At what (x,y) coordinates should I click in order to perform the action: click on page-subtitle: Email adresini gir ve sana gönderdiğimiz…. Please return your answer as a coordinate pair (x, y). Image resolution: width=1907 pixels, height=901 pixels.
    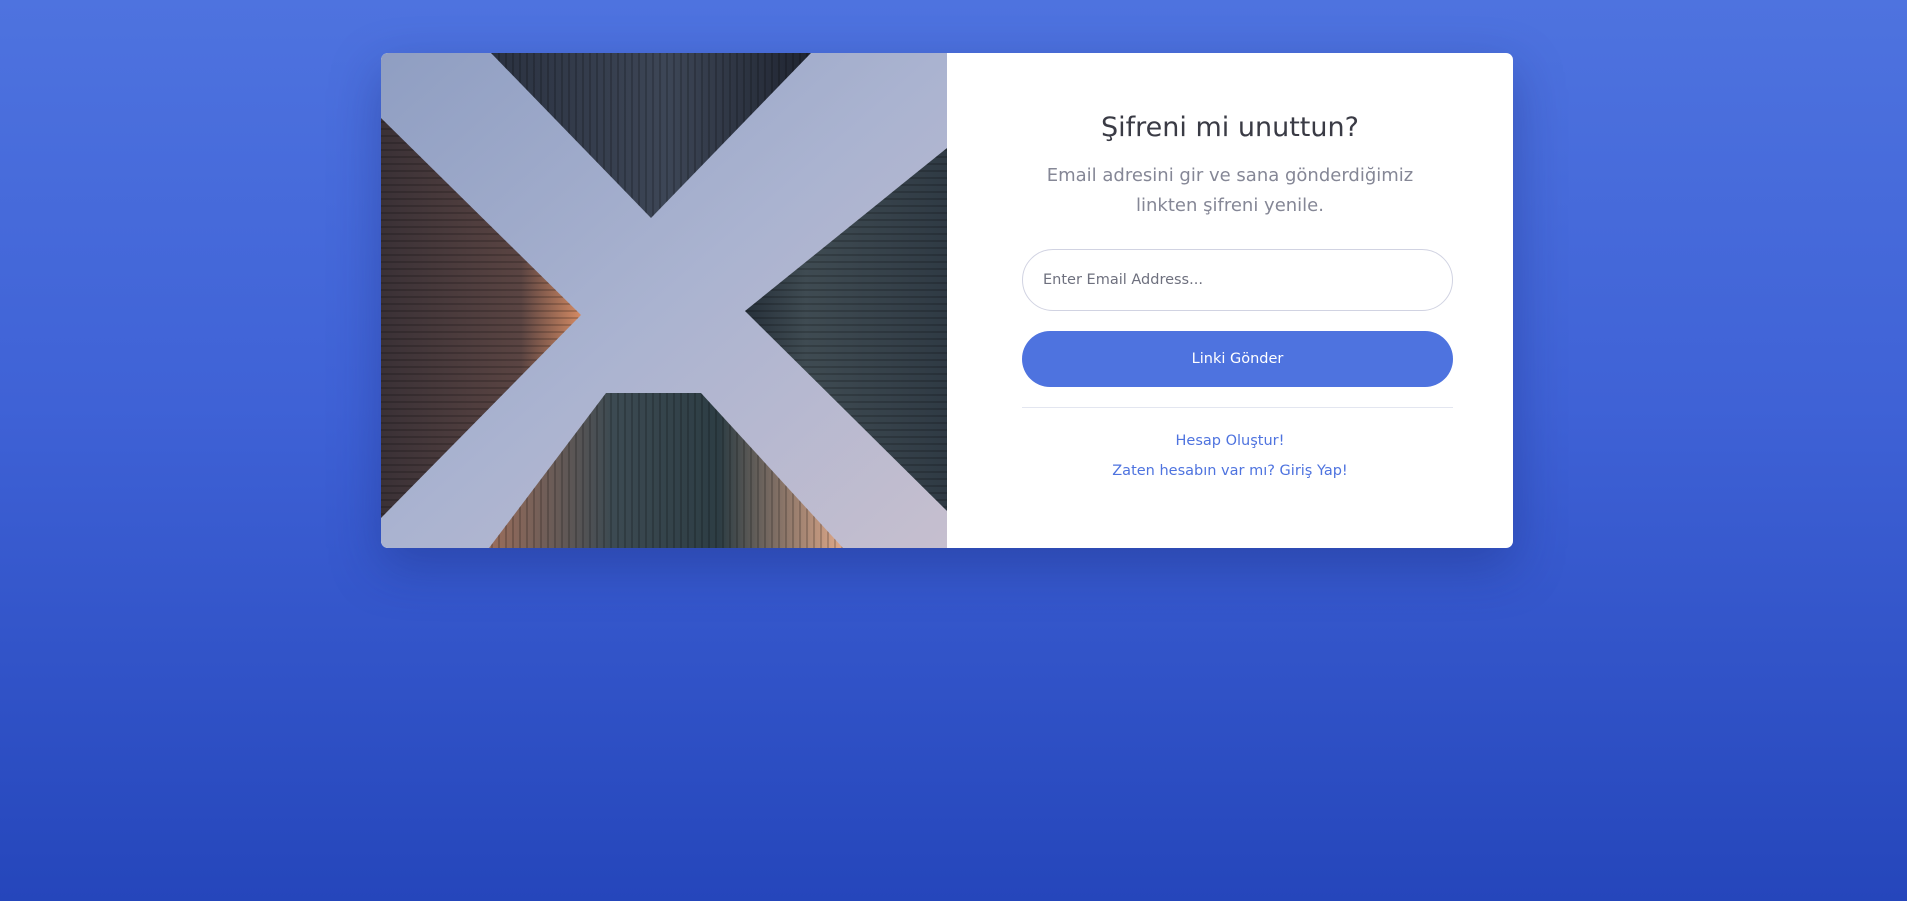
    Looking at the image, I should click on (1230, 190).